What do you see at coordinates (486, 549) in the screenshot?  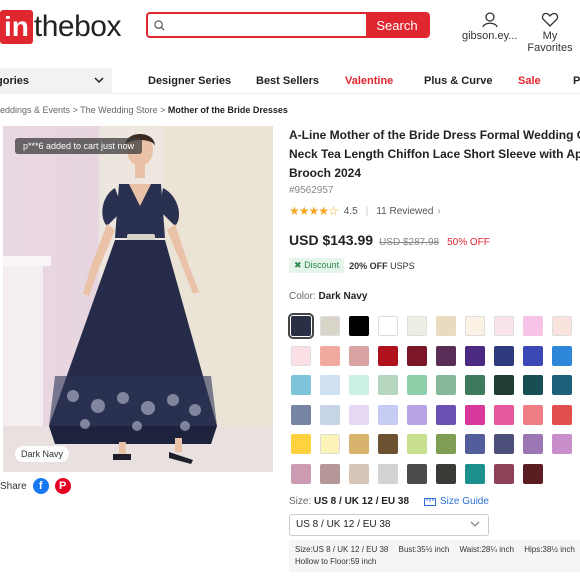 I see `size-detail: Waist:28¼ inch` at bounding box center [486, 549].